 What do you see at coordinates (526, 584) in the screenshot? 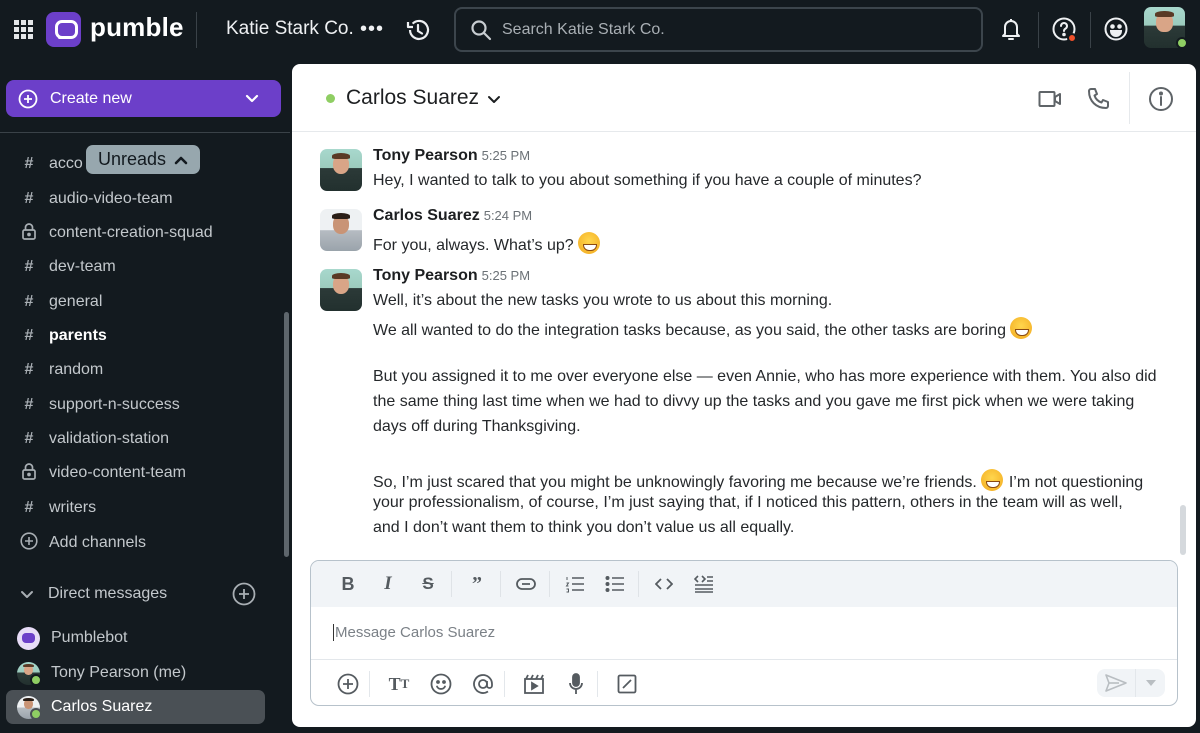
I see `link-icon` at bounding box center [526, 584].